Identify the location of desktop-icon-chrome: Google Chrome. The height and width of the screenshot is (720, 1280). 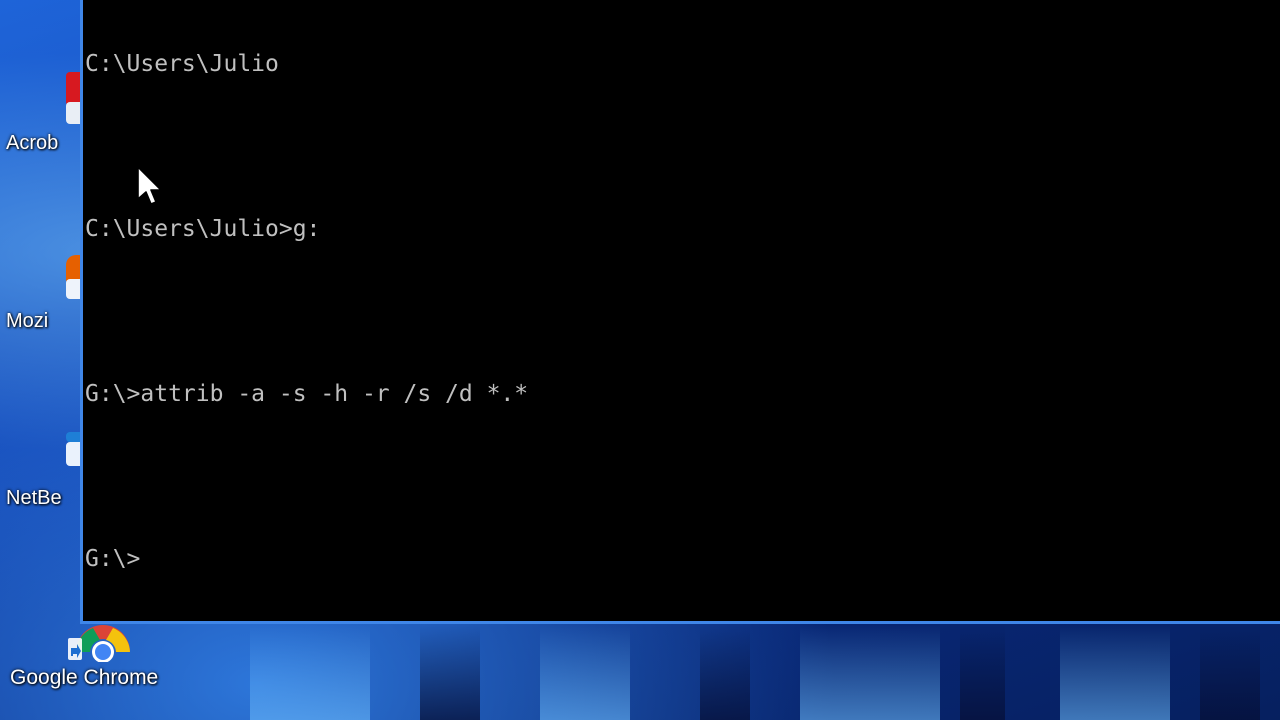
(110, 658).